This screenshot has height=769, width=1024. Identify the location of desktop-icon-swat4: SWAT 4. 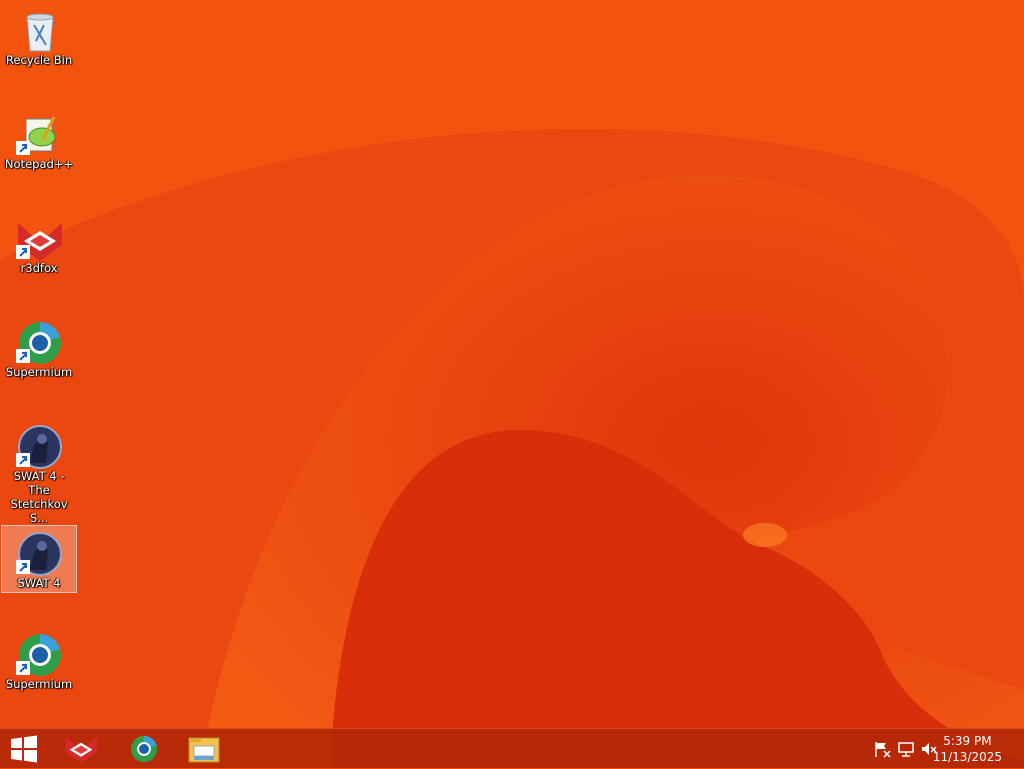
(39, 559).